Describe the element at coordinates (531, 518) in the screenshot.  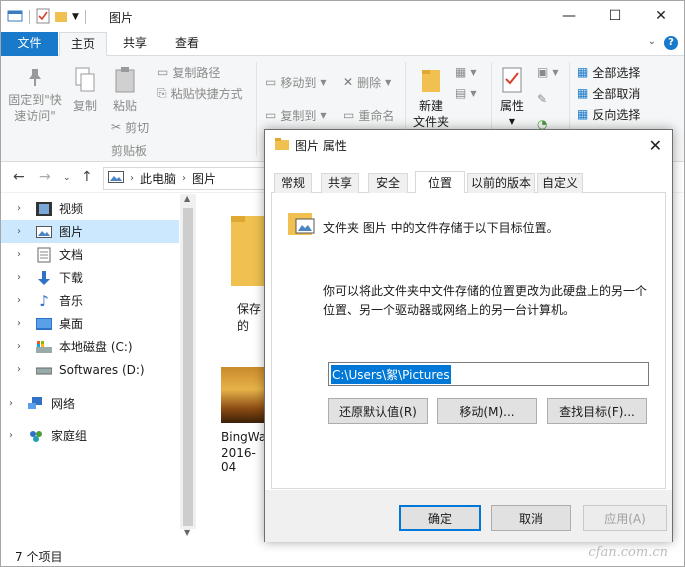
I see `cancel-button: 取消` at that location.